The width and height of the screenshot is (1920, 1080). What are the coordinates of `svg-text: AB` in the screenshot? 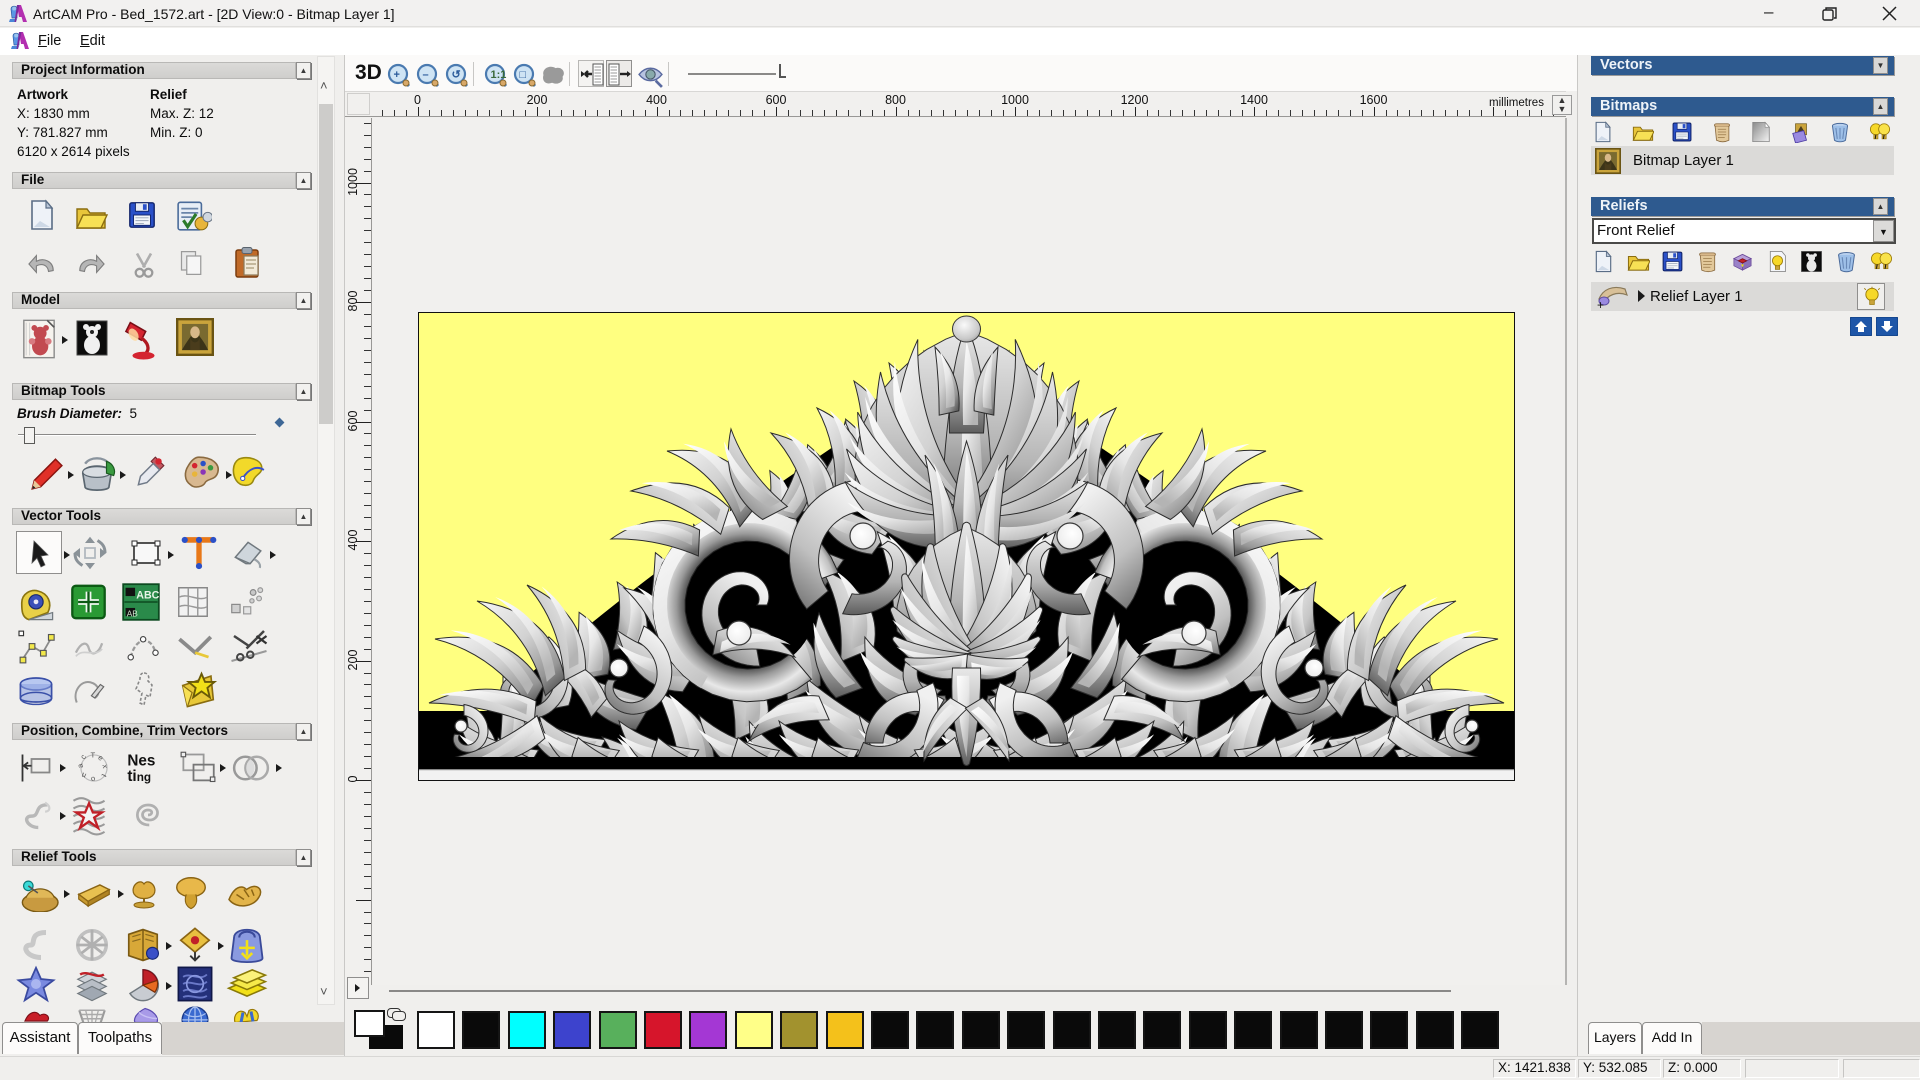 It's located at (133, 613).